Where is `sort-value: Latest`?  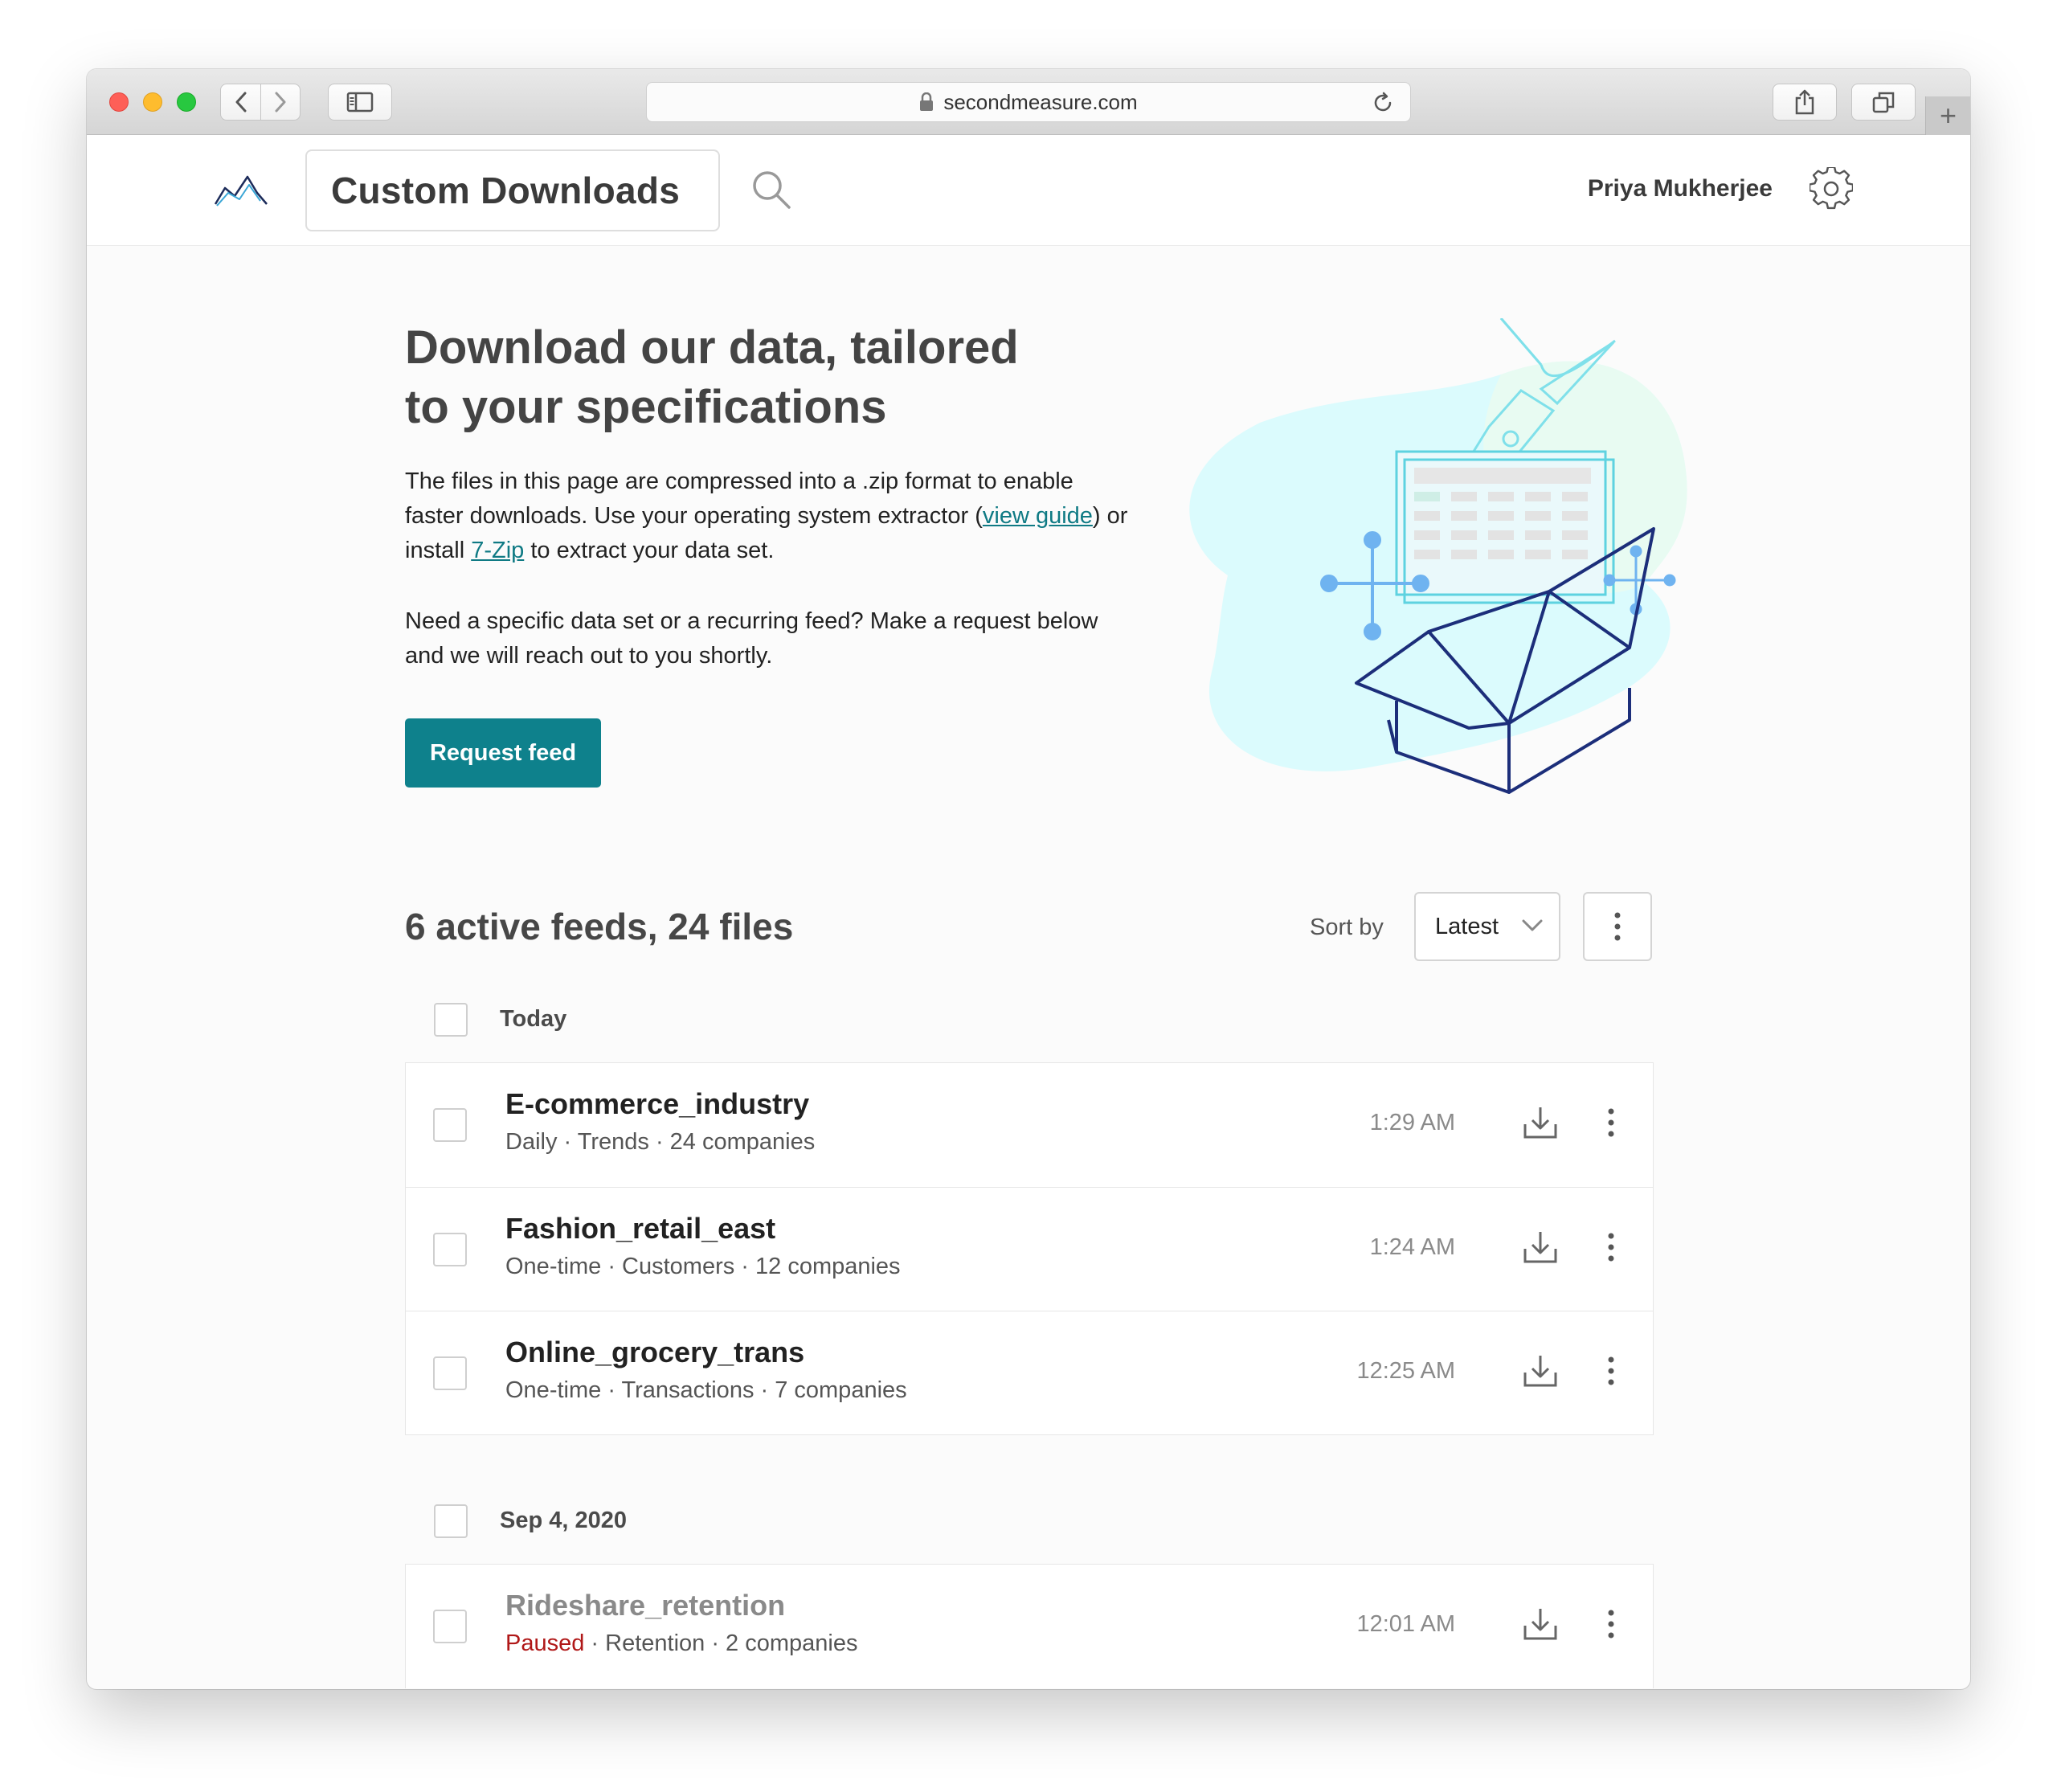 sort-value: Latest is located at coordinates (1467, 926).